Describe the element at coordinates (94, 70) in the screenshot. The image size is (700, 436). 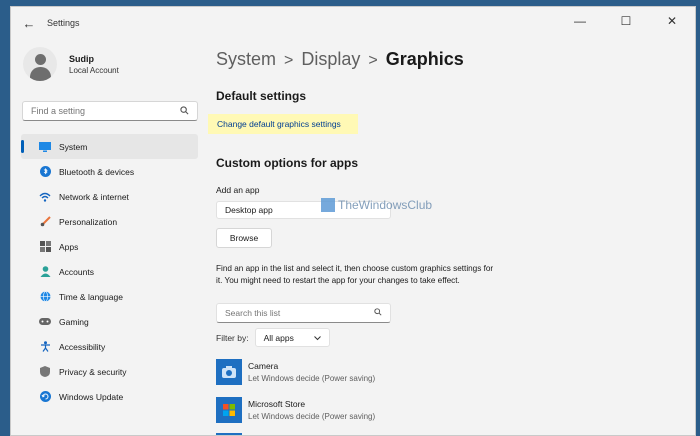
I see `profile-account: Local Account` at that location.